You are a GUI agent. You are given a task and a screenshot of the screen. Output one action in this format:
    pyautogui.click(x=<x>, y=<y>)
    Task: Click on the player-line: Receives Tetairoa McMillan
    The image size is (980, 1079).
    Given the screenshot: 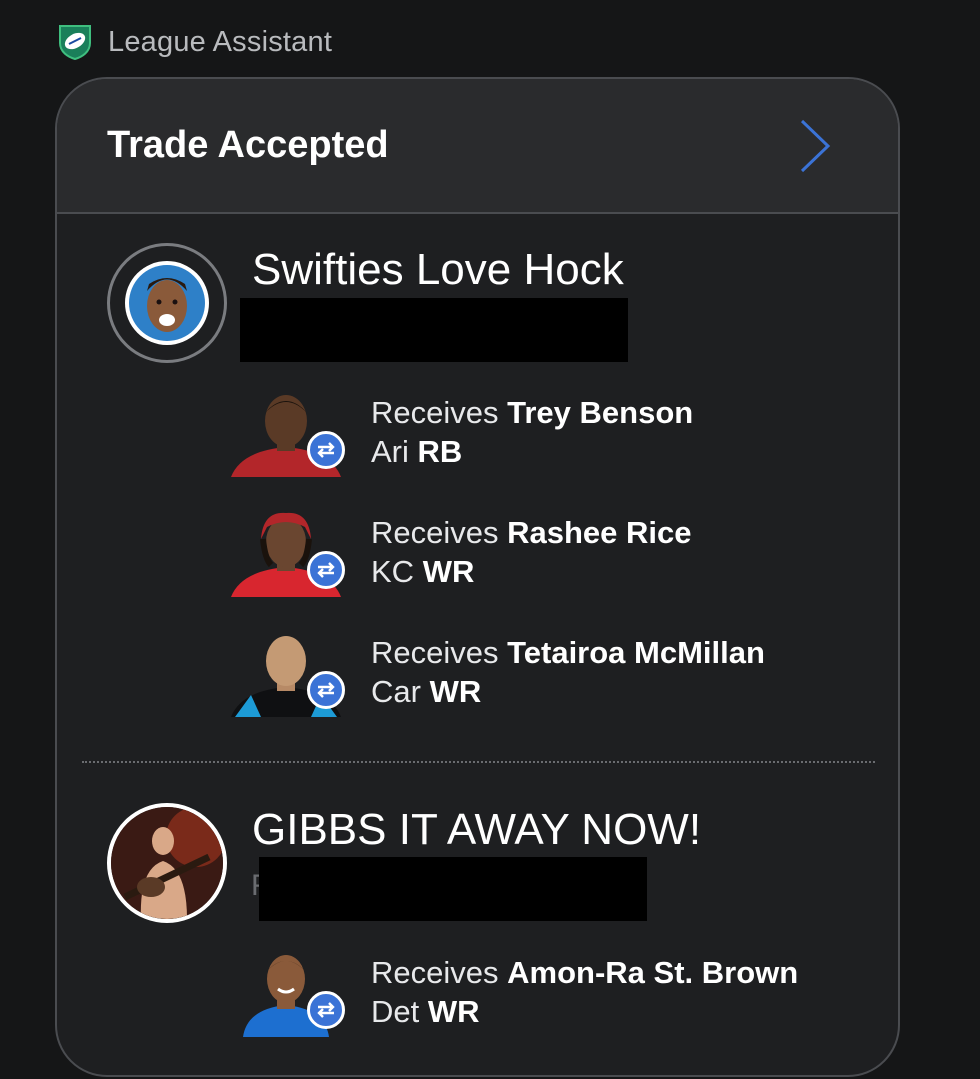 What is the action you would take?
    pyautogui.click(x=568, y=652)
    